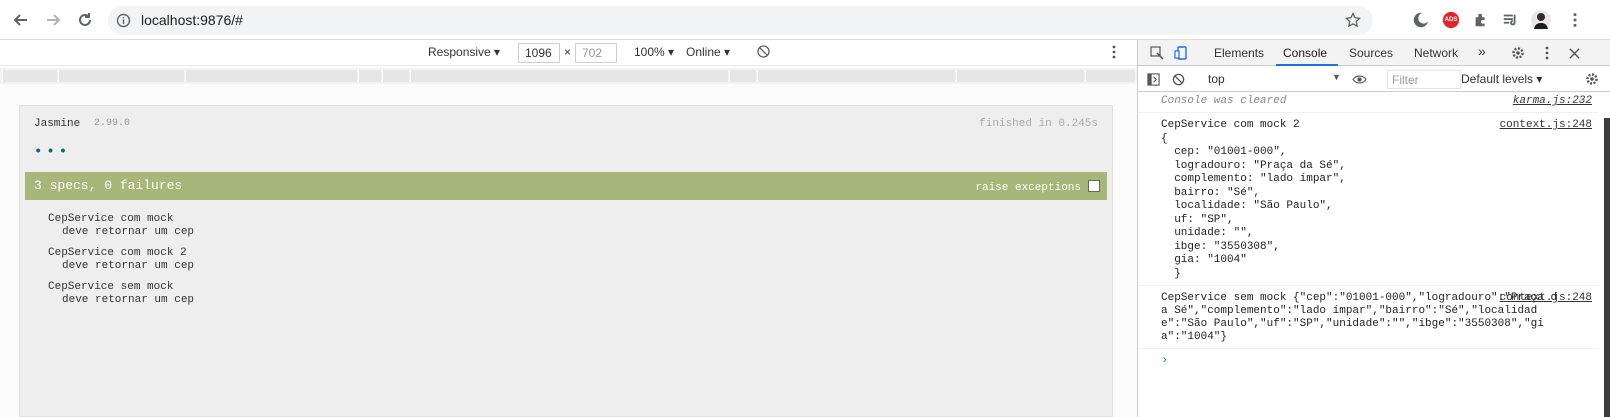 Image resolution: width=1610 pixels, height=417 pixels. What do you see at coordinates (1547, 53) in the screenshot?
I see `customize-icon` at bounding box center [1547, 53].